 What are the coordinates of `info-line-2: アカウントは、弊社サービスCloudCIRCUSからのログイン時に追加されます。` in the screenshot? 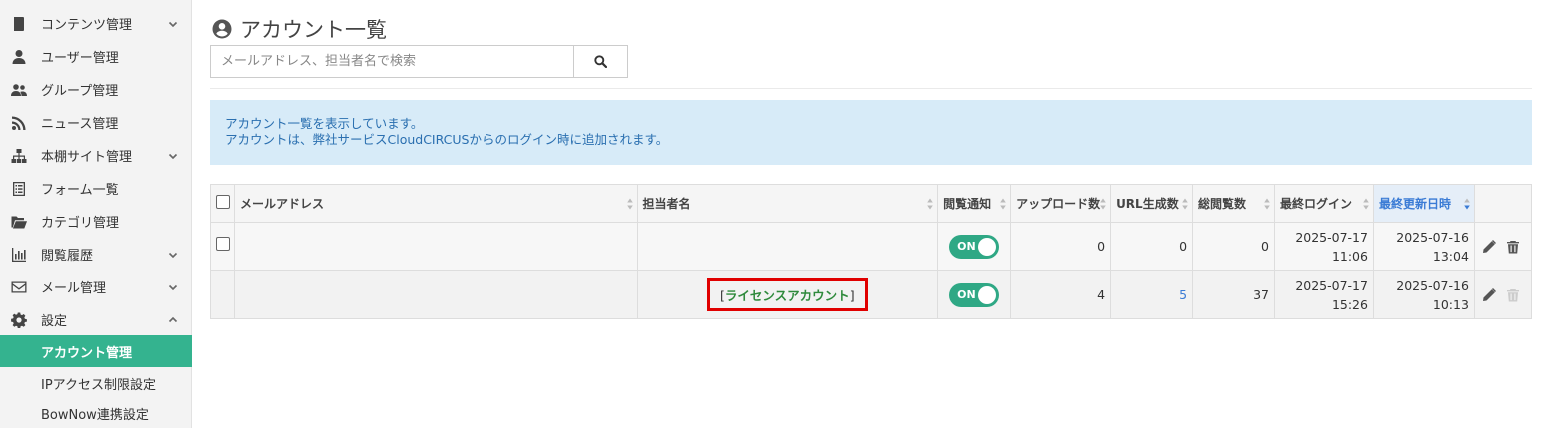 It's located at (447, 139).